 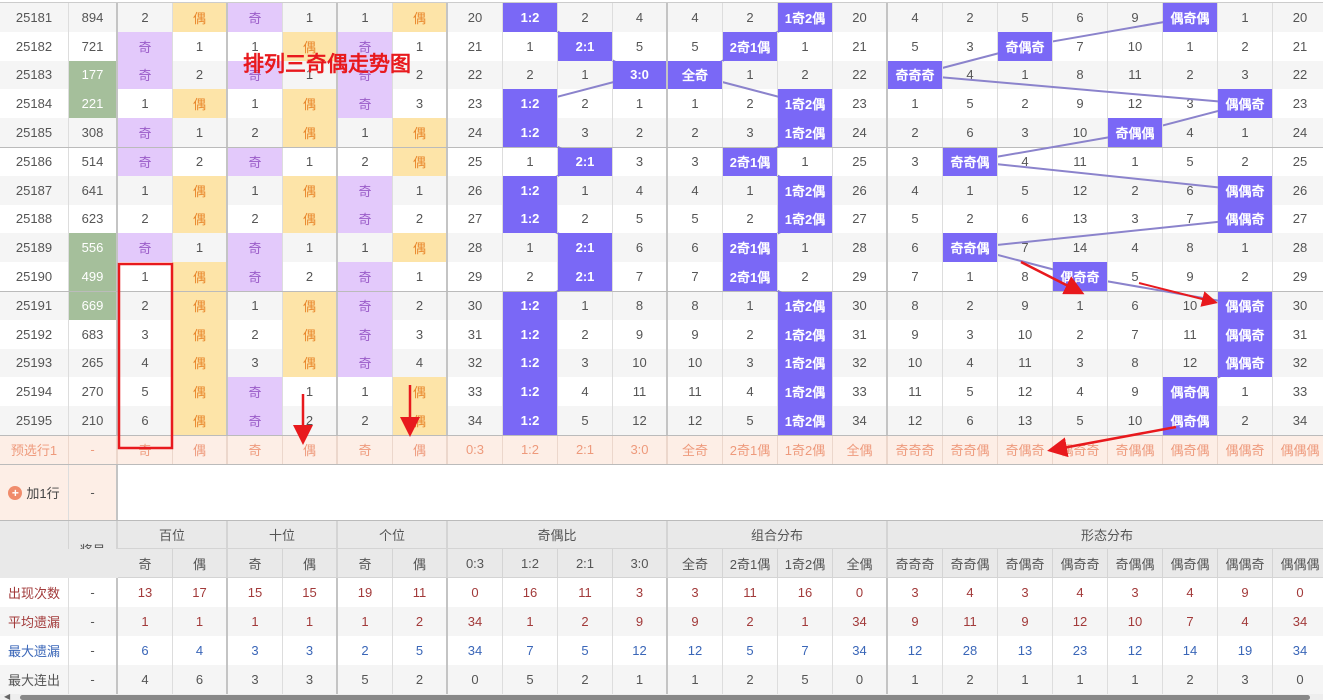 What do you see at coordinates (860, 450) in the screenshot?
I see `preselect-option: 全偶` at bounding box center [860, 450].